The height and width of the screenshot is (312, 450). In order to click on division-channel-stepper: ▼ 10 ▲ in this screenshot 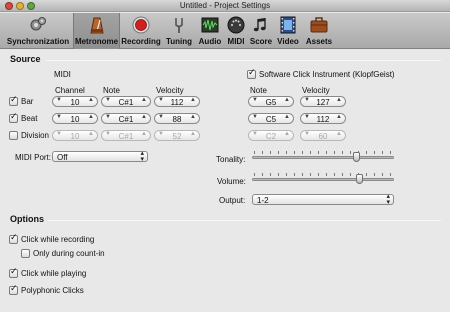, I will do `click(75, 135)`.